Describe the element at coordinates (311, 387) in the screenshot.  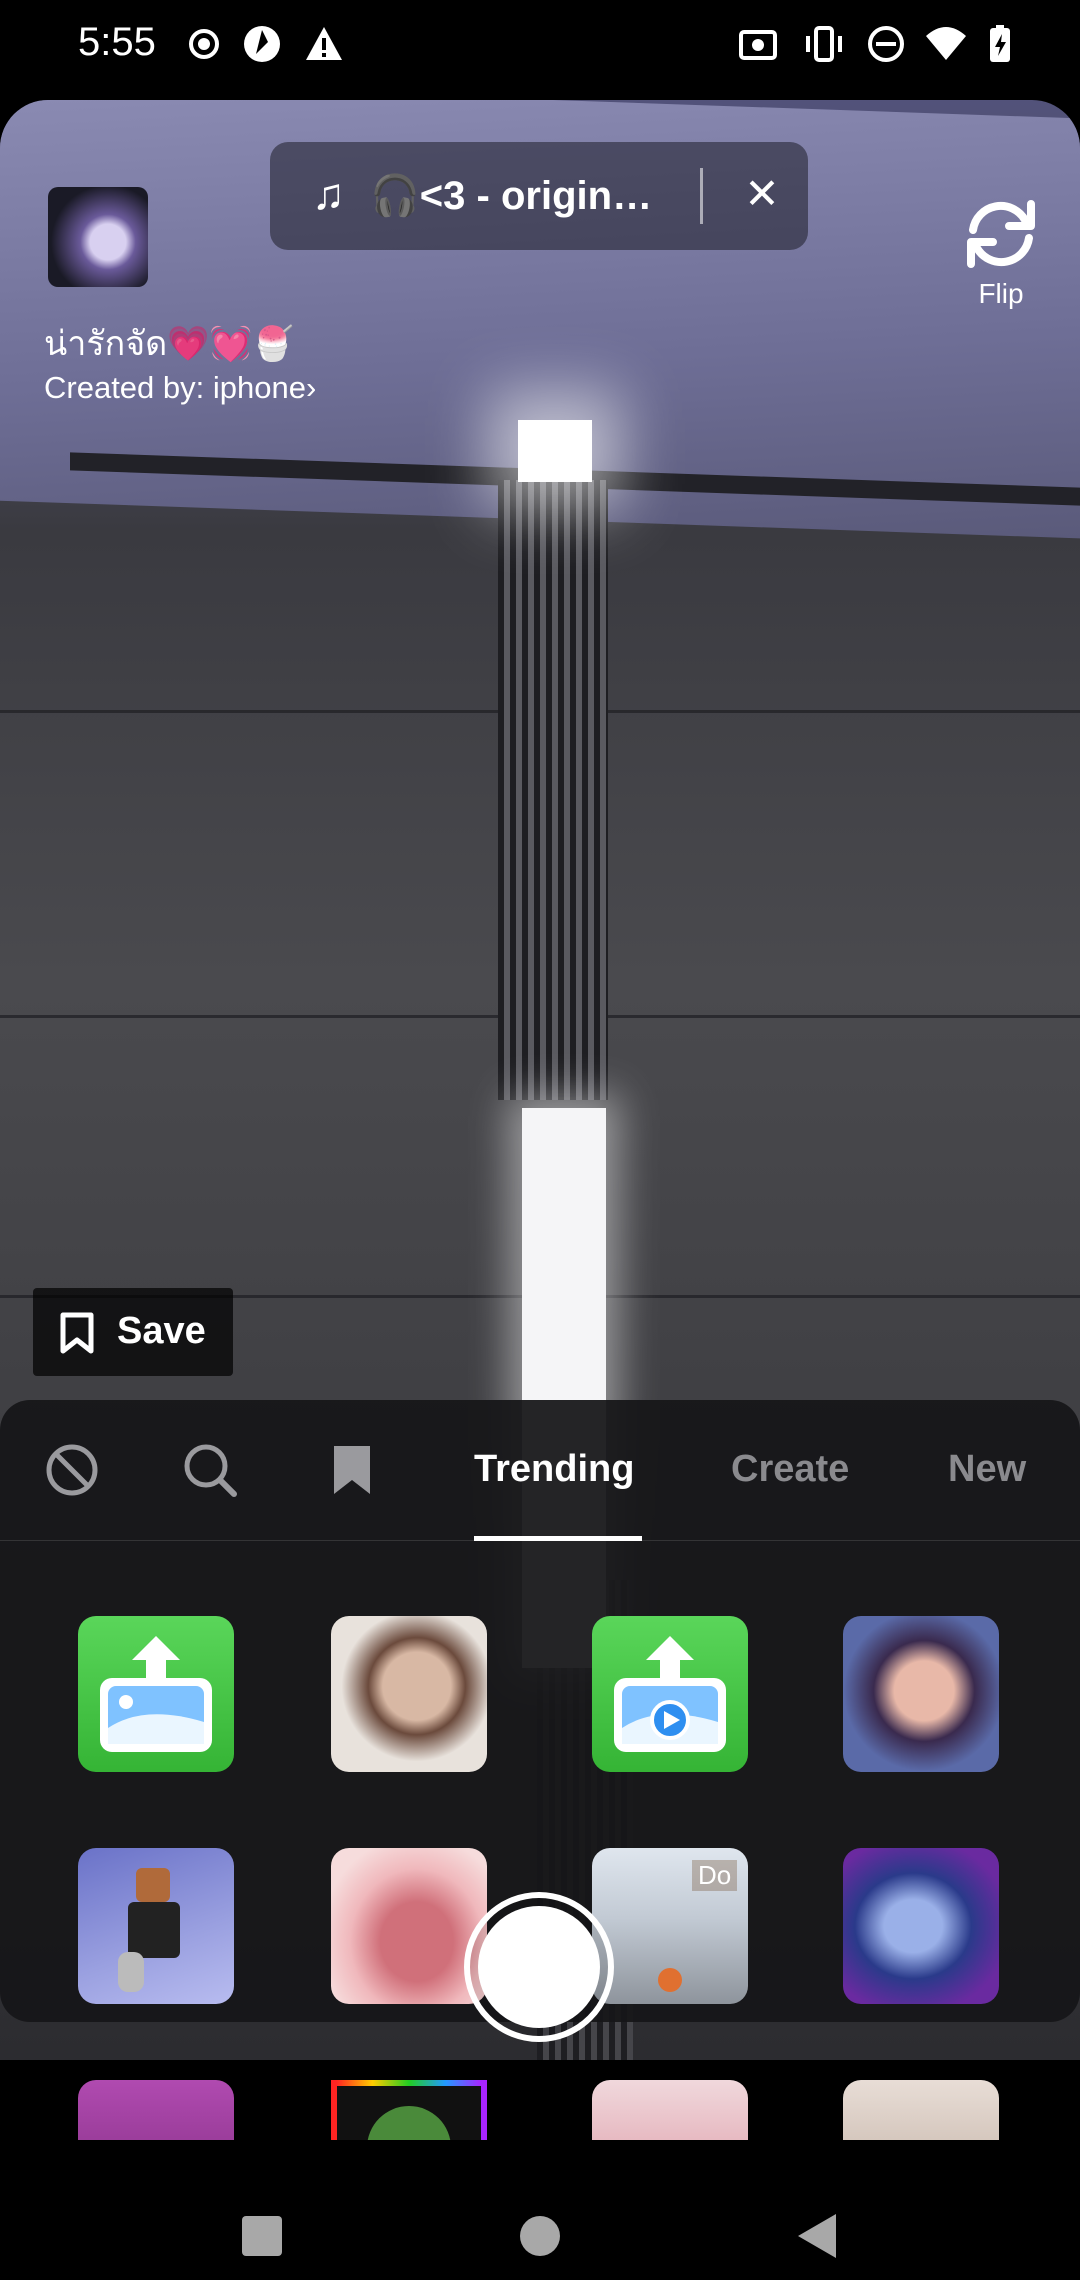
I see `chevron-right-icon: ›` at that location.